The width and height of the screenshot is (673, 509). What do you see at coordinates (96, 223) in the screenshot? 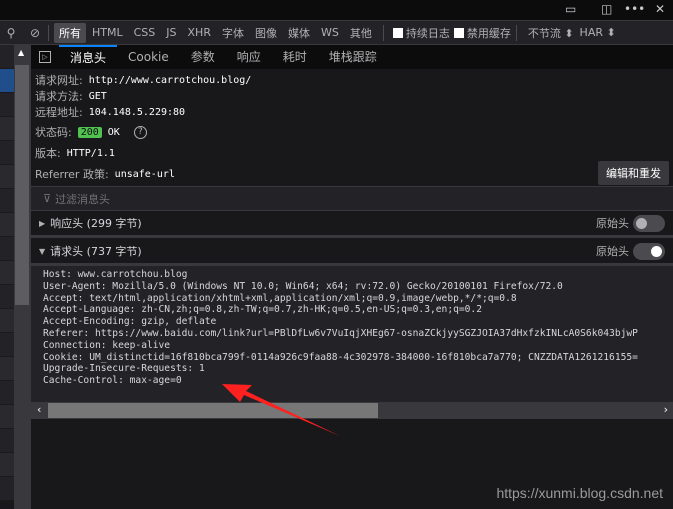
I see `response-headers-title: 响应头 (299 字节)` at bounding box center [96, 223].